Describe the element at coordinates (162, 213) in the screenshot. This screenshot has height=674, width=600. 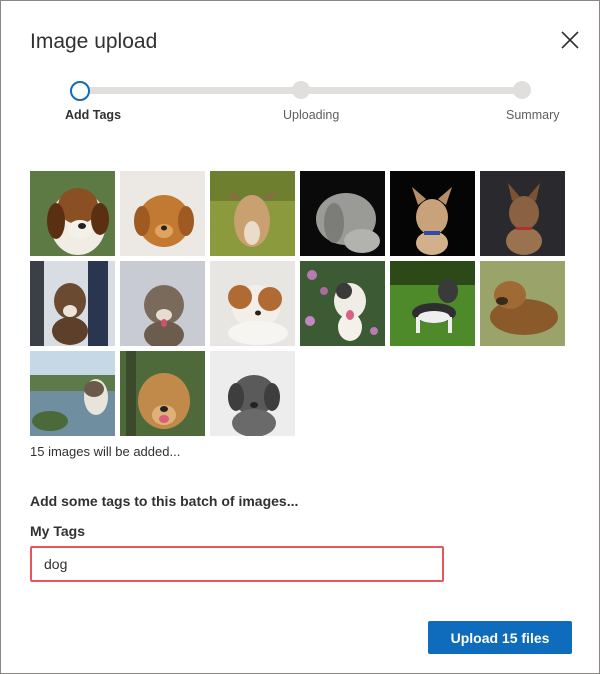
I see `image-thumb-golden-puppy` at that location.